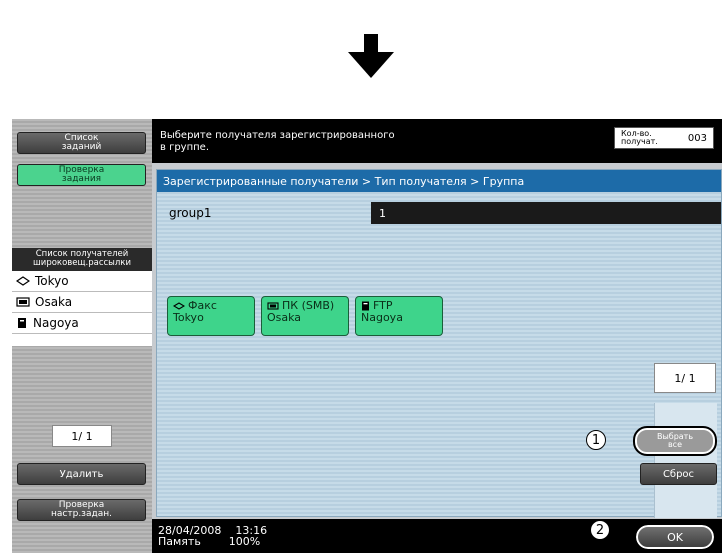 The width and height of the screenshot is (722, 553). I want to click on list-page-indicator: 1/ 1, so click(82, 436).